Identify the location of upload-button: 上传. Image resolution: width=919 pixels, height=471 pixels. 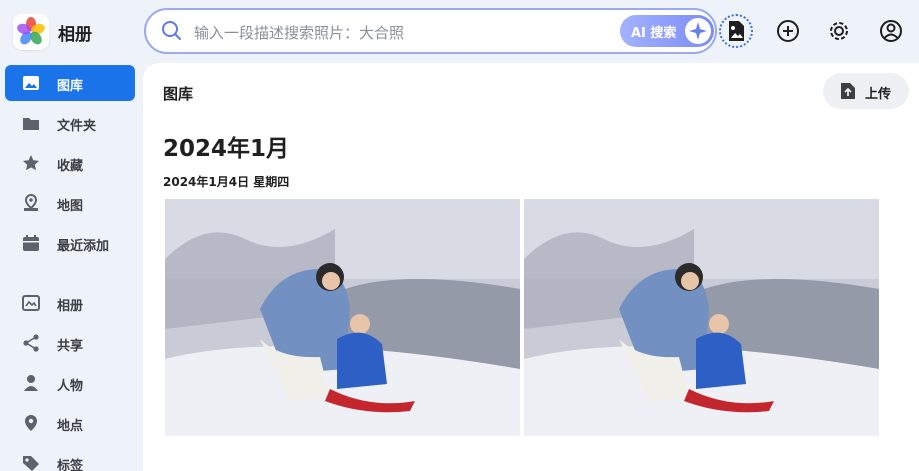
(866, 91).